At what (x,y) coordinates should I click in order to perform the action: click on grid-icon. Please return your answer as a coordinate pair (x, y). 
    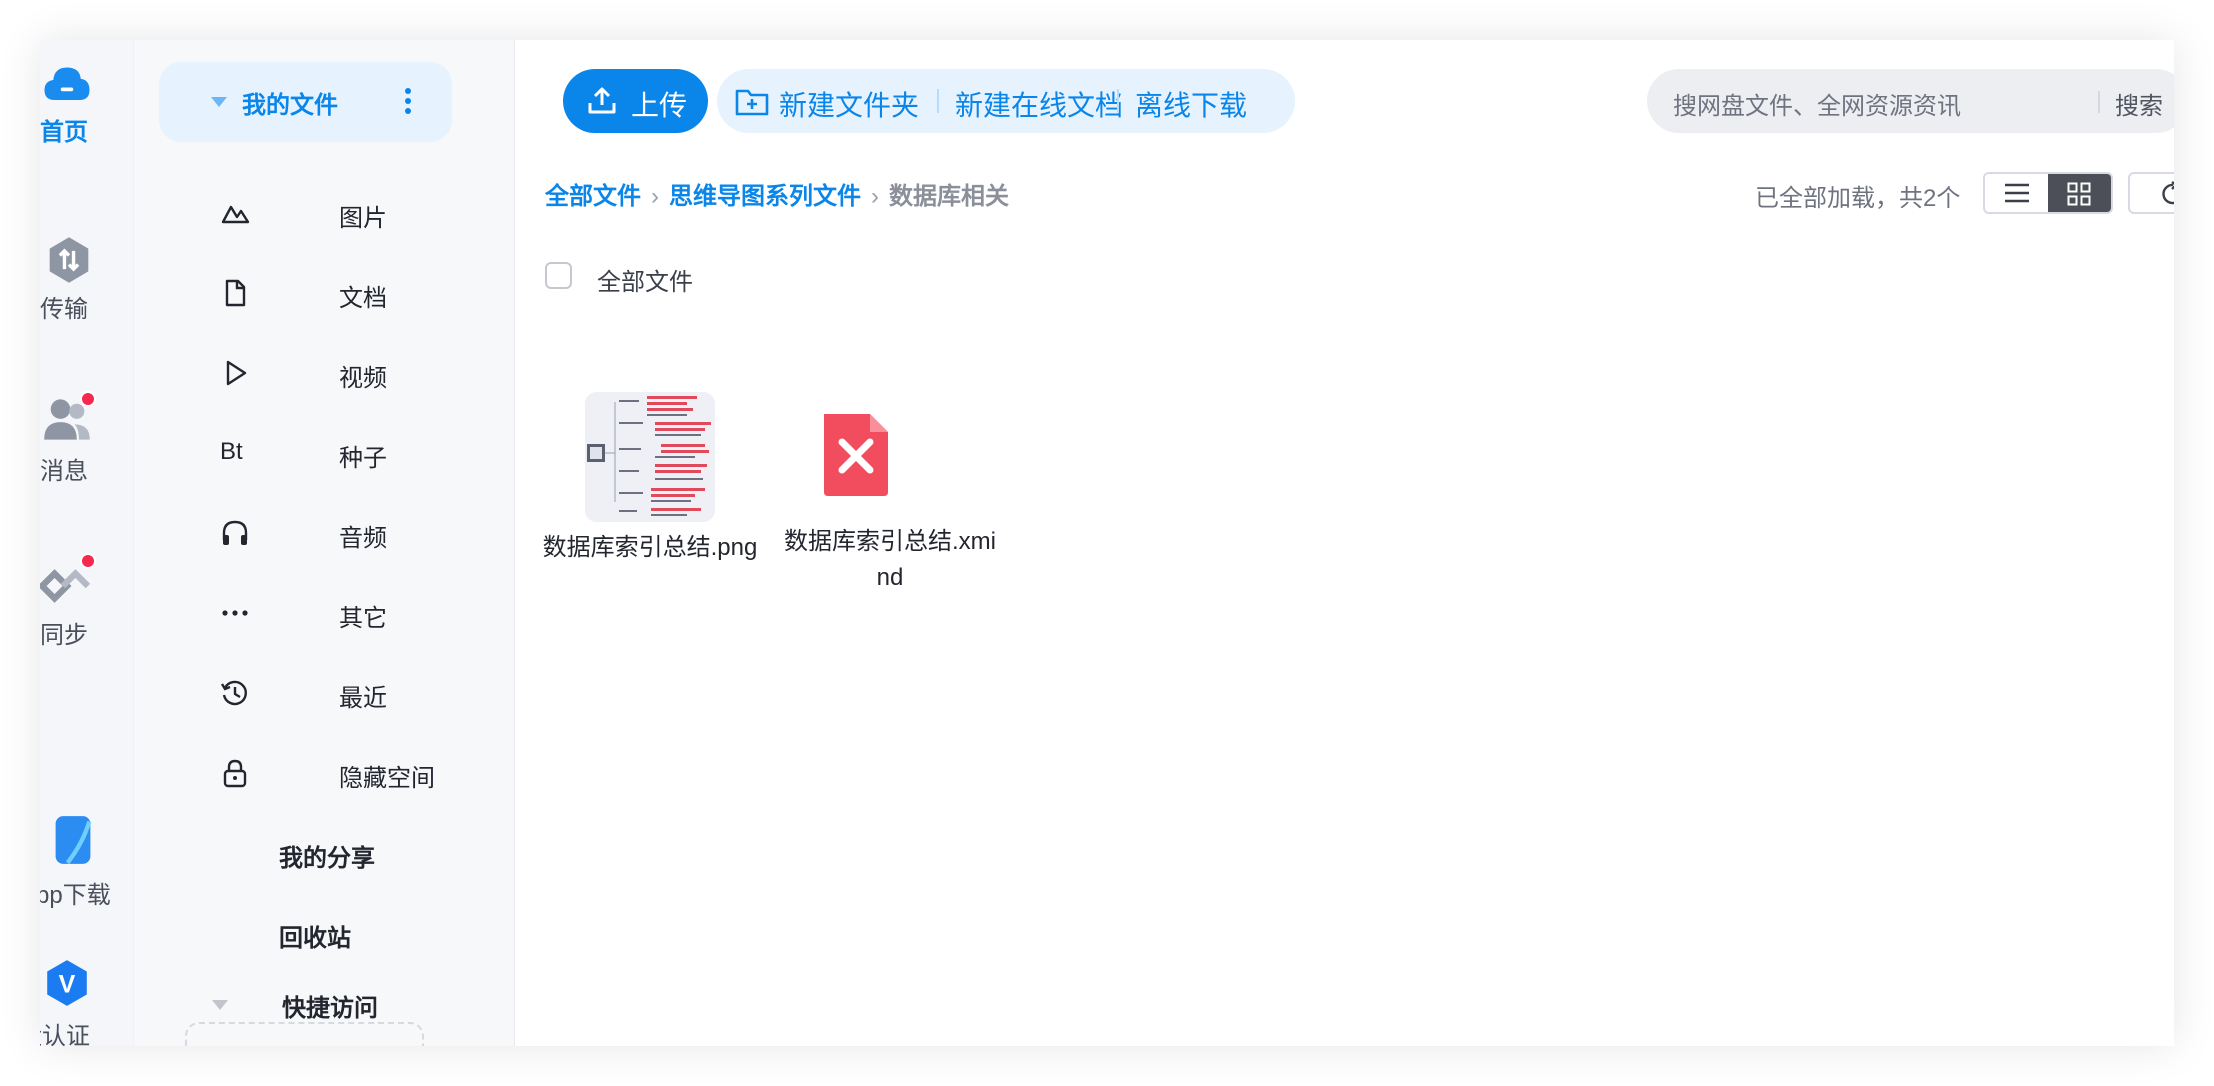
    Looking at the image, I should click on (2079, 194).